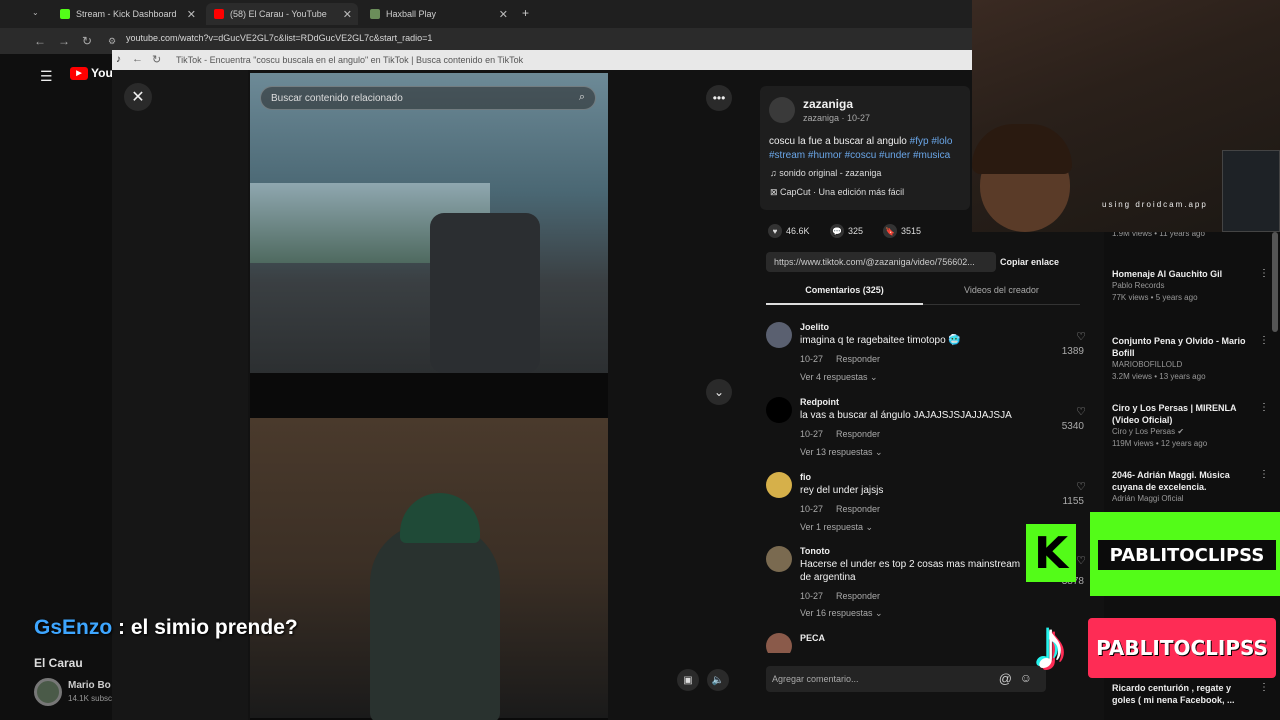 The width and height of the screenshot is (1280, 720). What do you see at coordinates (1072, 351) in the screenshot?
I see `comment-likes: 1389` at bounding box center [1072, 351].